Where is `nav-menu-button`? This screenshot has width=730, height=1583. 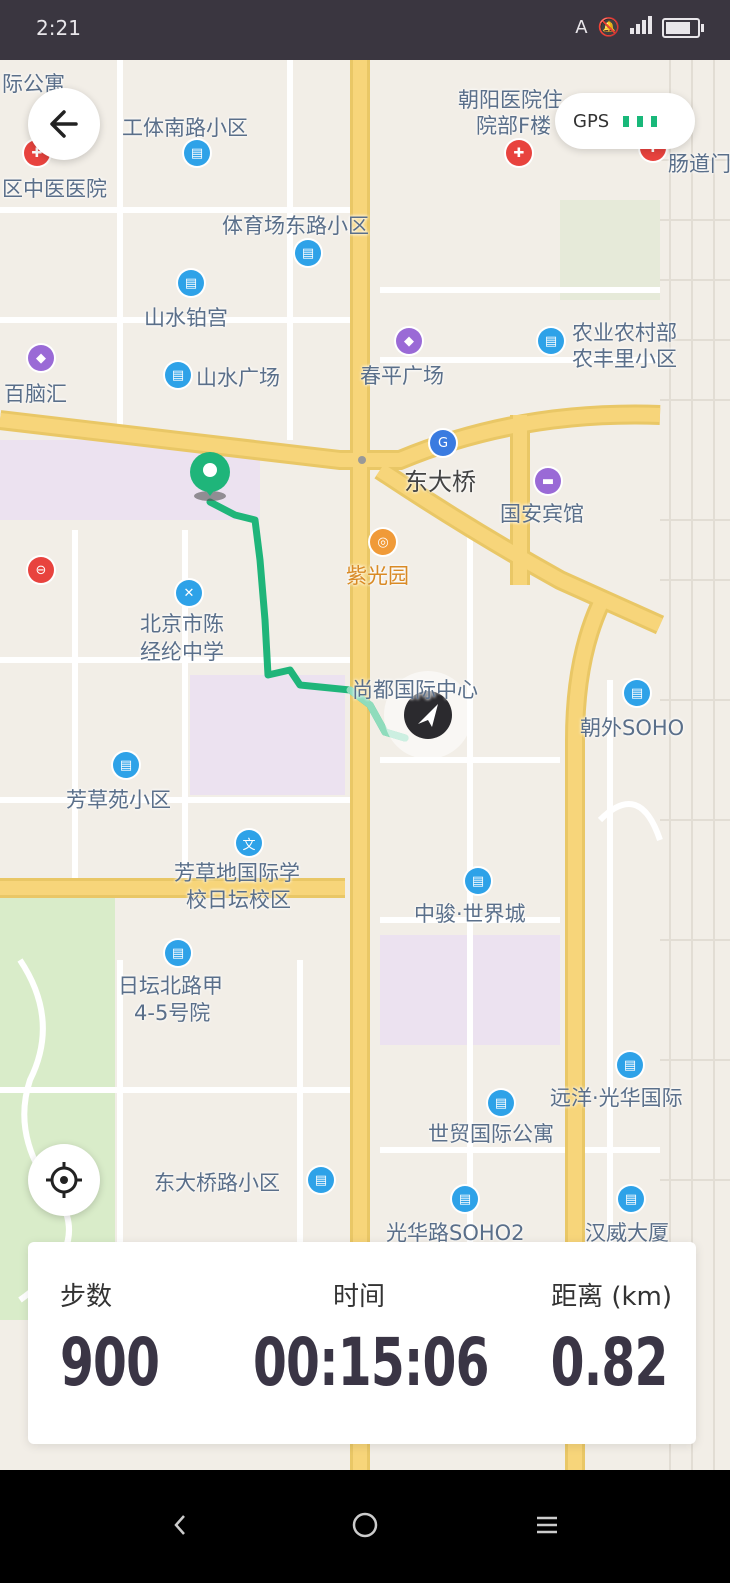 nav-menu-button is located at coordinates (547, 1525).